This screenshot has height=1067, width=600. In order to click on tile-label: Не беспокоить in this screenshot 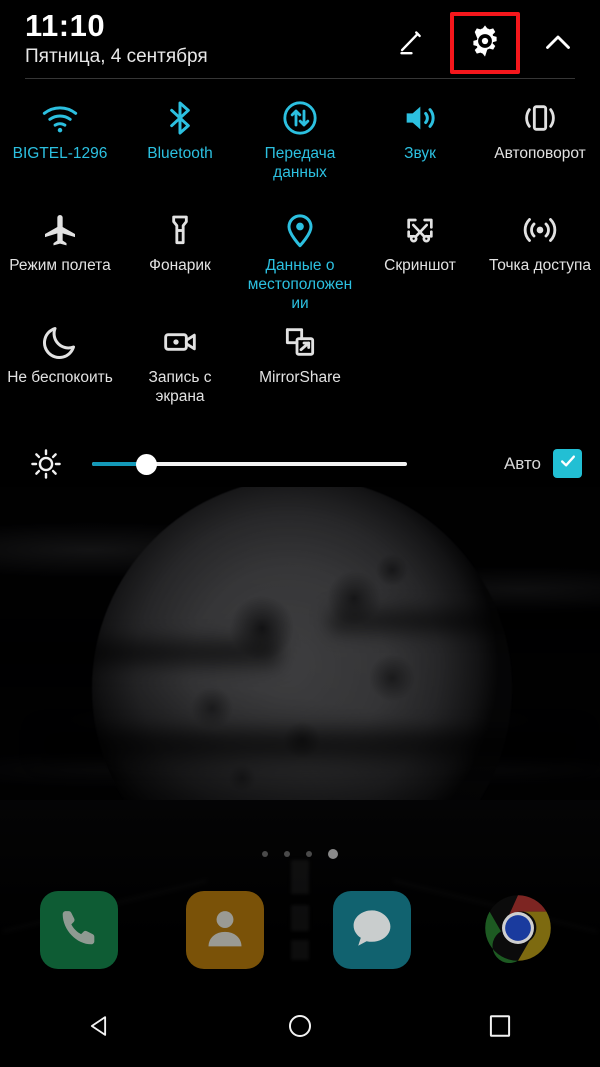, I will do `click(60, 377)`.